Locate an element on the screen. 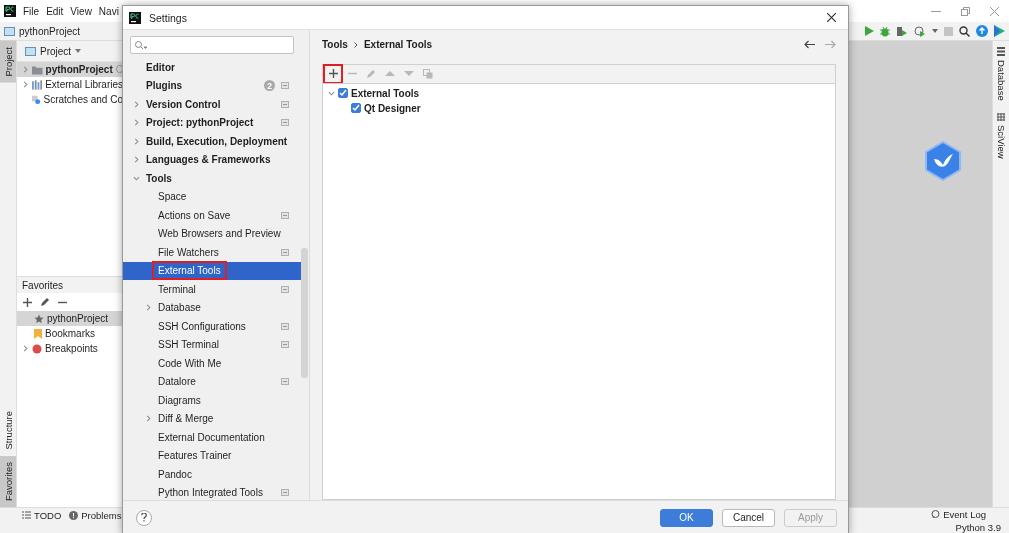 The width and height of the screenshot is (1009, 533). settings-nav-item: Pandoc is located at coordinates (212, 474).